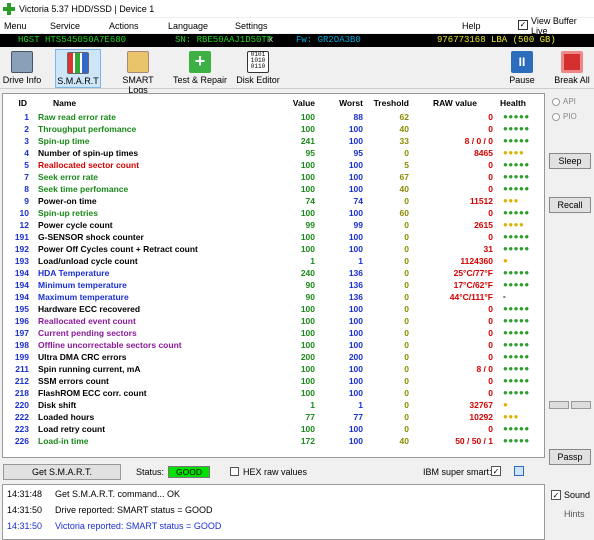  Describe the element at coordinates (150, 472) in the screenshot. I see `status-label: Status:` at that location.